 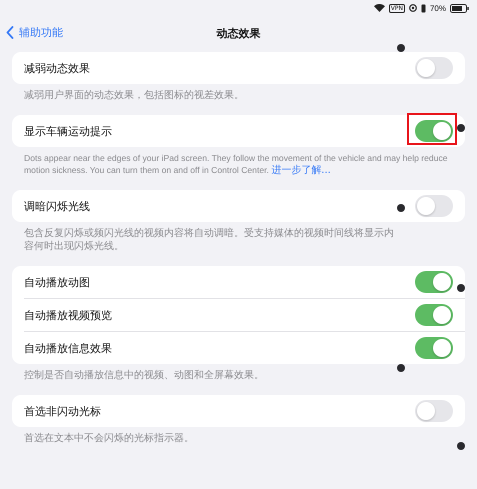 I want to click on setting-label: 自动播放信息效果, so click(x=68, y=348).